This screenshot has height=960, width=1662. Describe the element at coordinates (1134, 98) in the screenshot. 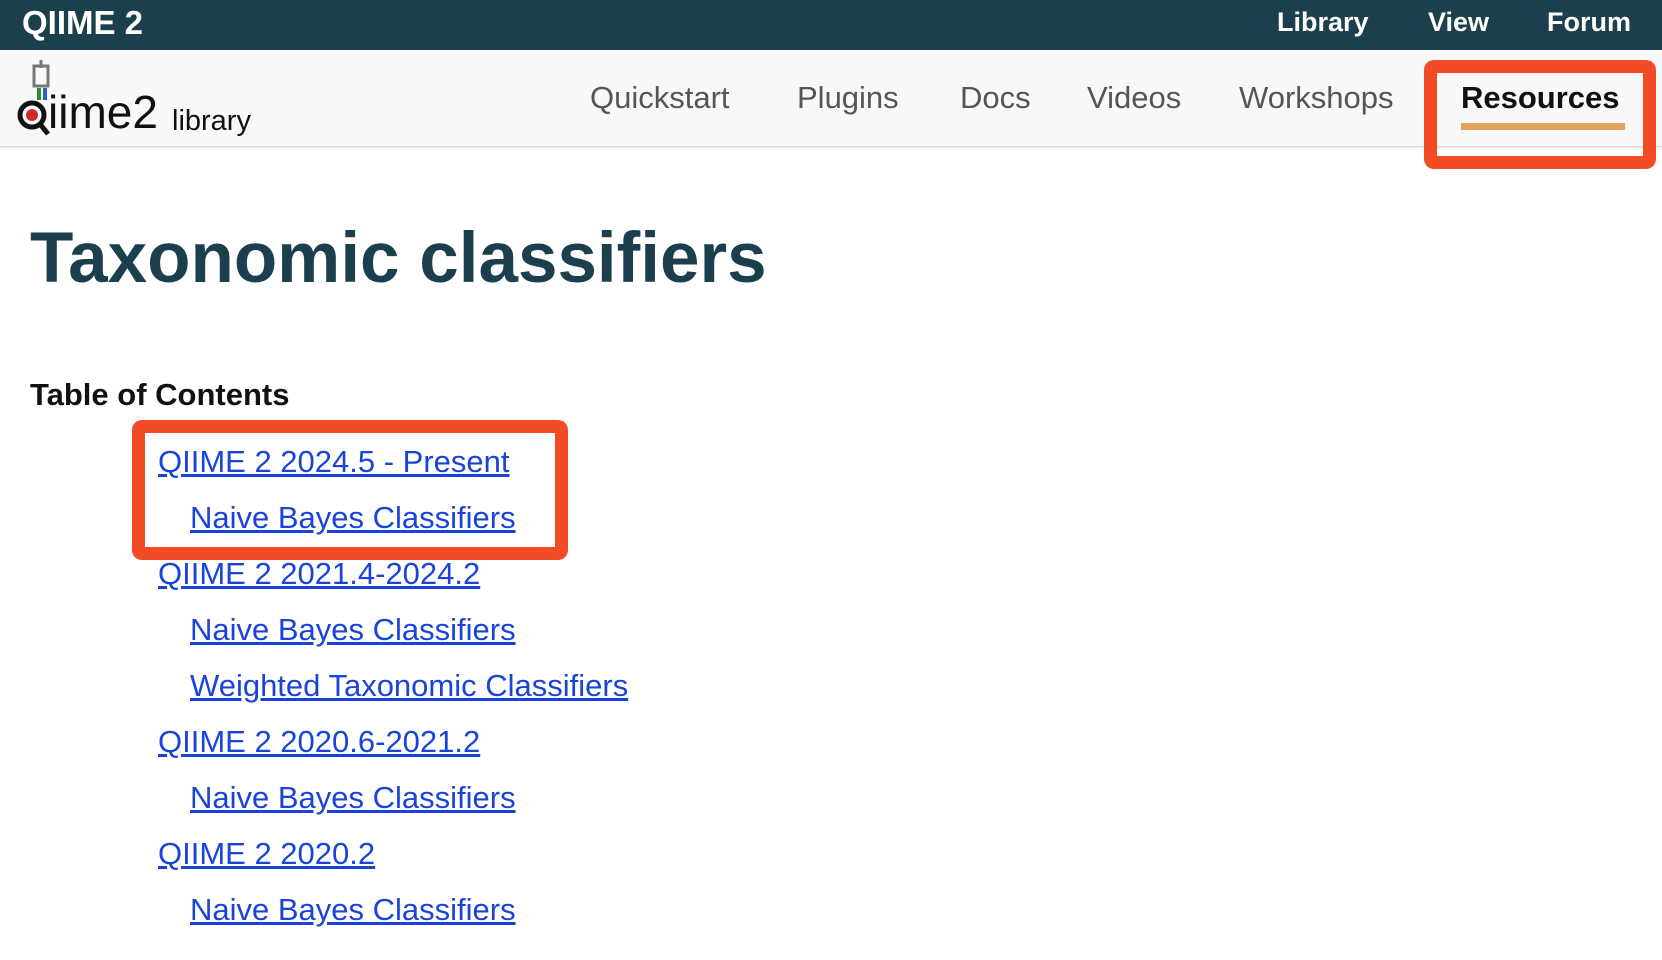

I see `nav-videos: Videos` at that location.